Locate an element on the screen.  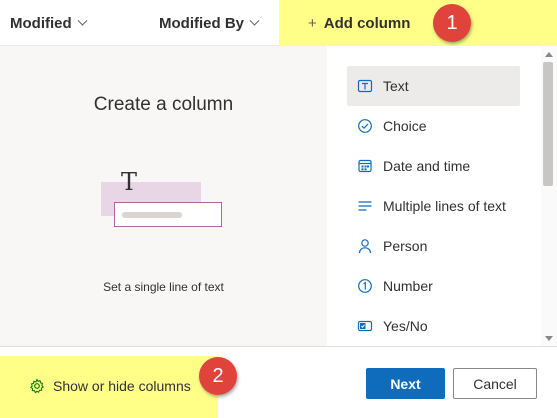
column-type-date-time: Date and time is located at coordinates (433, 166).